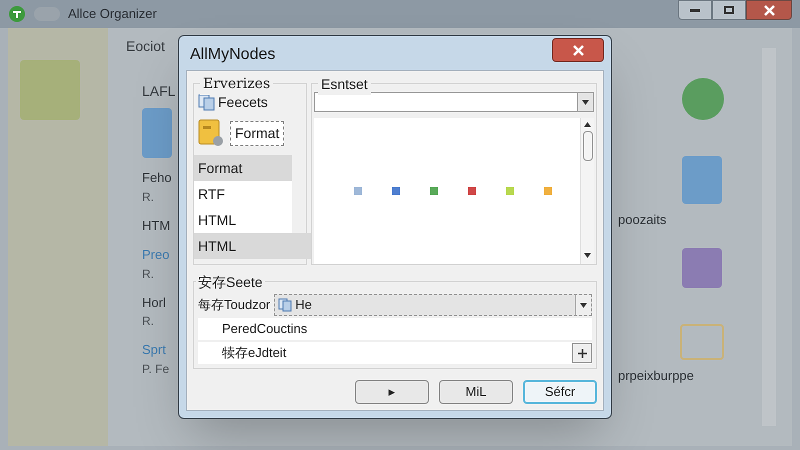 The image size is (800, 450). I want to click on plus-icon, so click(582, 353).